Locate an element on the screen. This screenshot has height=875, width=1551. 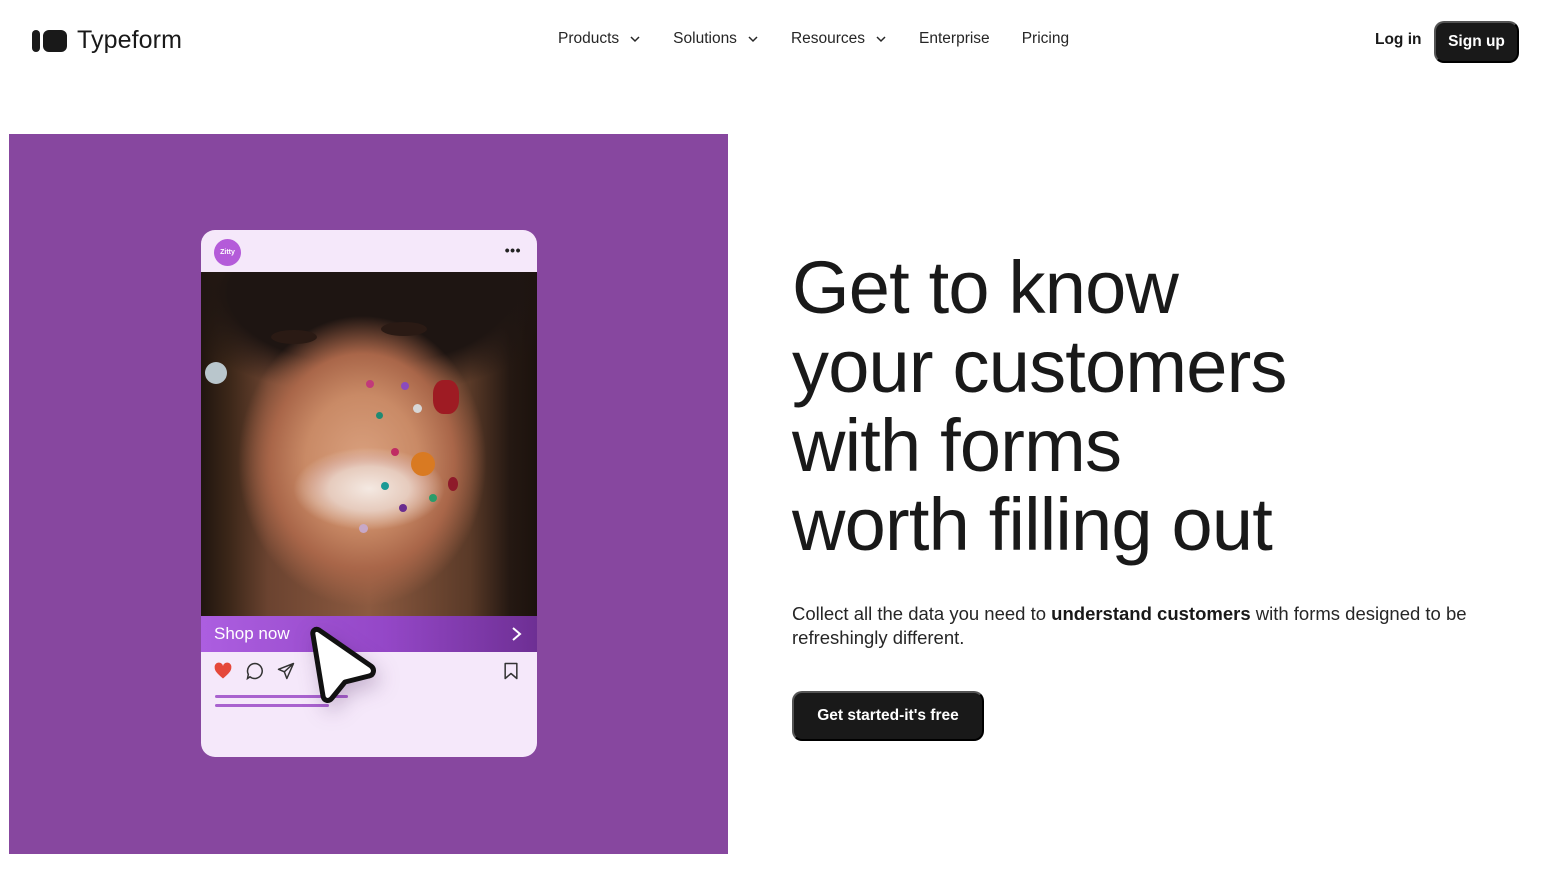
post-header: Zitty ••• is located at coordinates (369, 251).